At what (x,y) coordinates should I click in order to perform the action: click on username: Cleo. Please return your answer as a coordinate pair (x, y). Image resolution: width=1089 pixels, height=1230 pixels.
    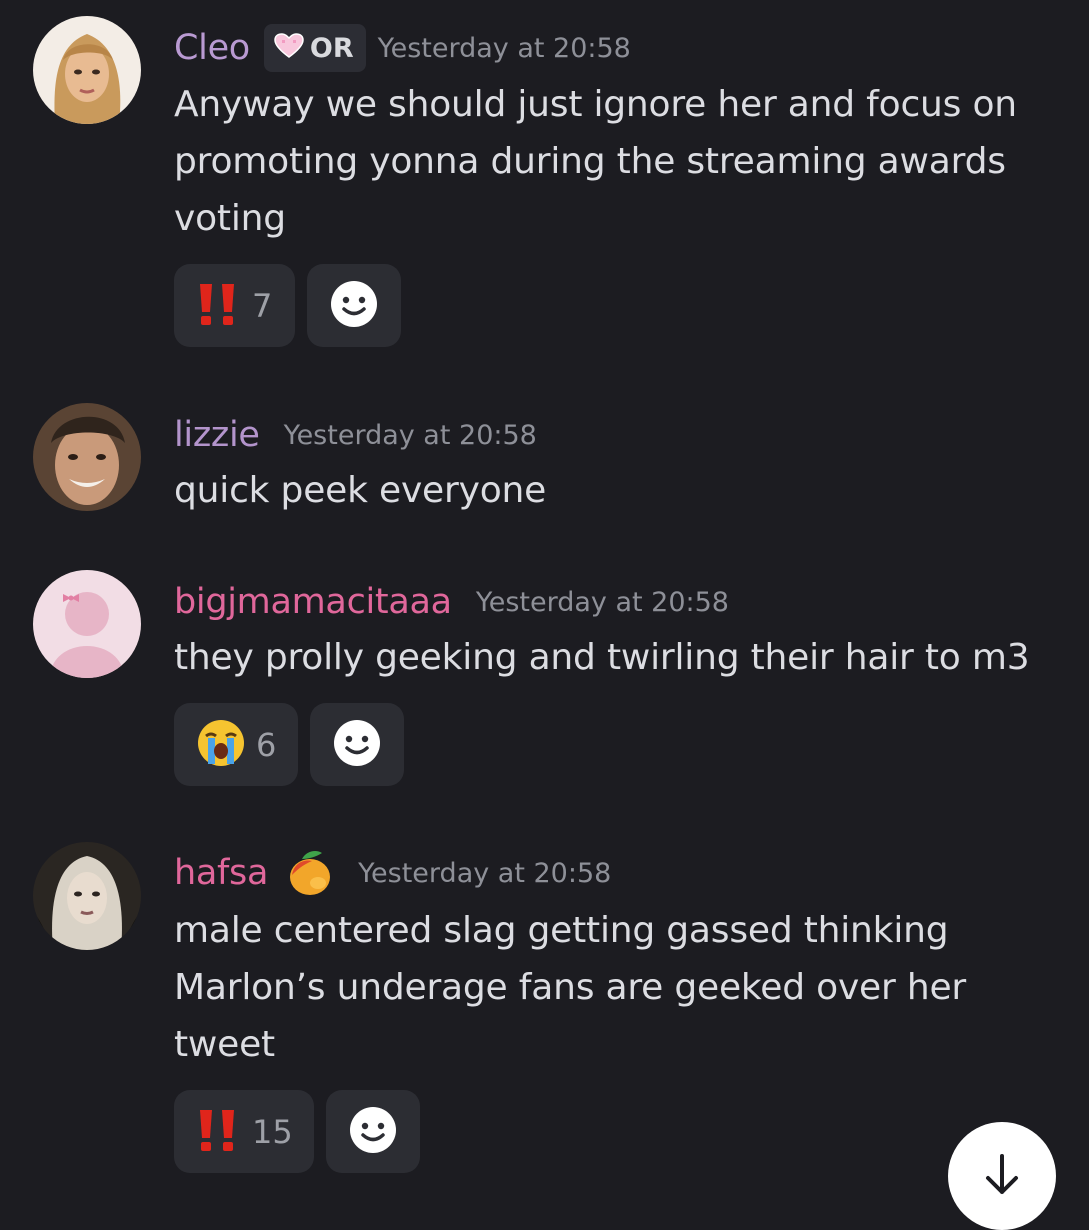
    Looking at the image, I should click on (212, 48).